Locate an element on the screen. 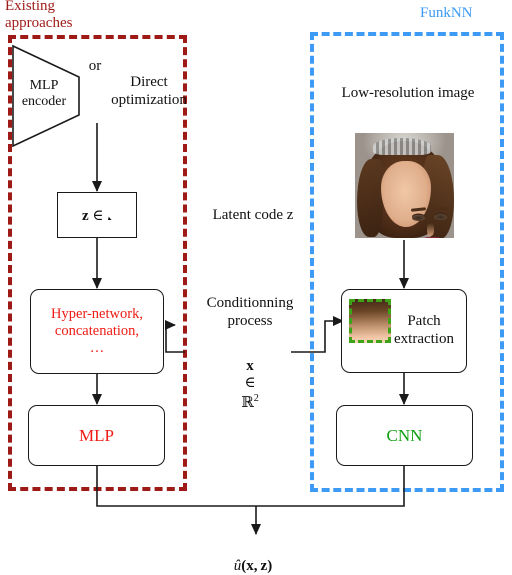 The image size is (512, 575). coordinate-annotation: x ∈ ℝ2 is located at coordinates (250, 384).